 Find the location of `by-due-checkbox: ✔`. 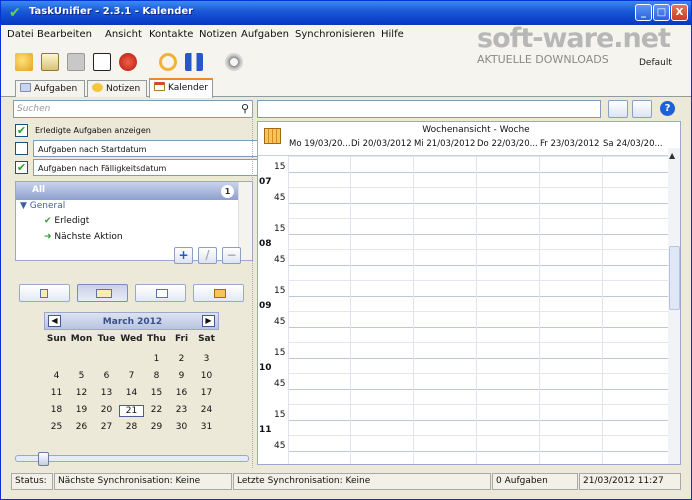

by-due-checkbox: ✔ is located at coordinates (21, 167).